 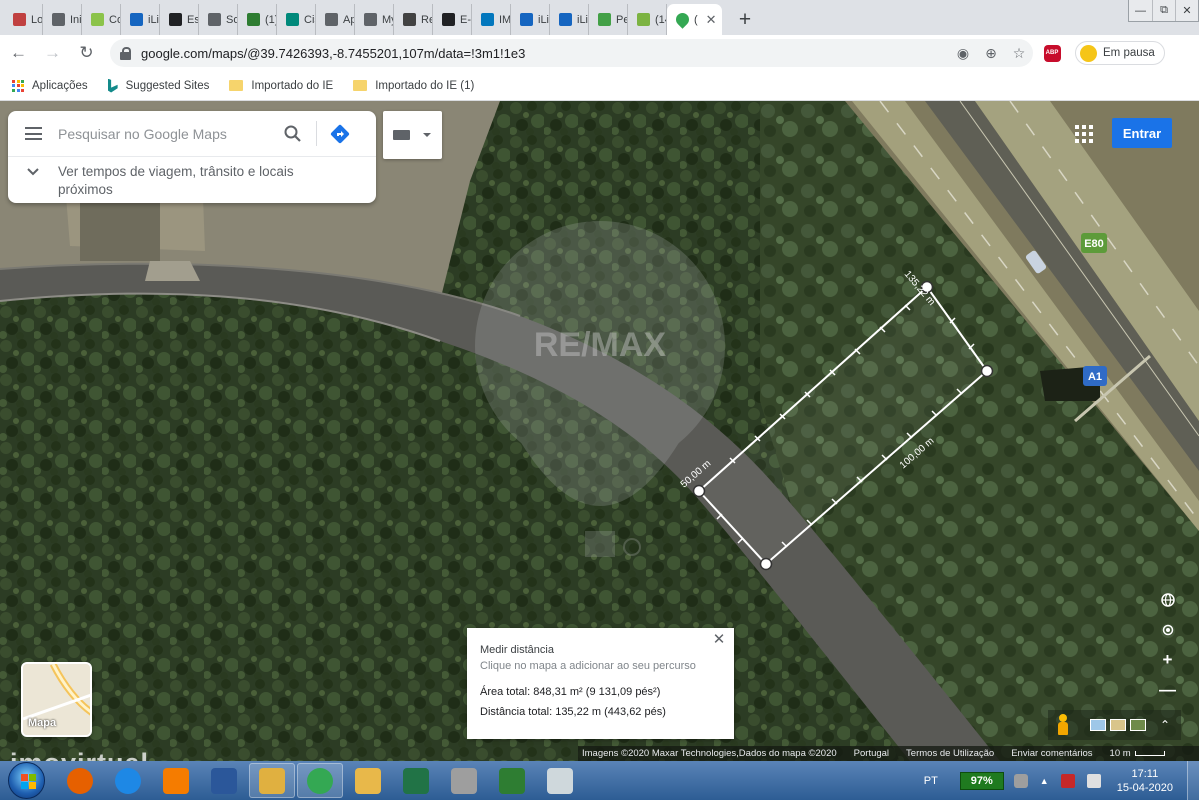 What do you see at coordinates (1186, 10) in the screenshot?
I see `close-window-button: ✕` at bounding box center [1186, 10].